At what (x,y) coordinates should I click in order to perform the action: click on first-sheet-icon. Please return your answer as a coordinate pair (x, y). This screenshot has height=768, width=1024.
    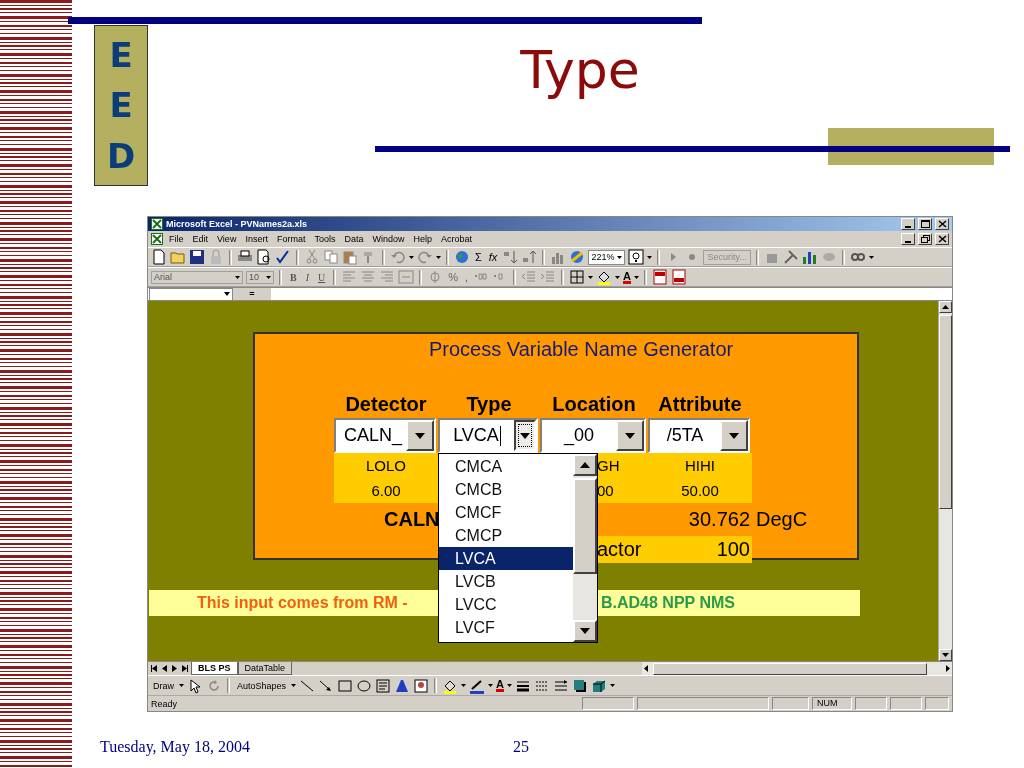
    Looking at the image, I should click on (154, 668).